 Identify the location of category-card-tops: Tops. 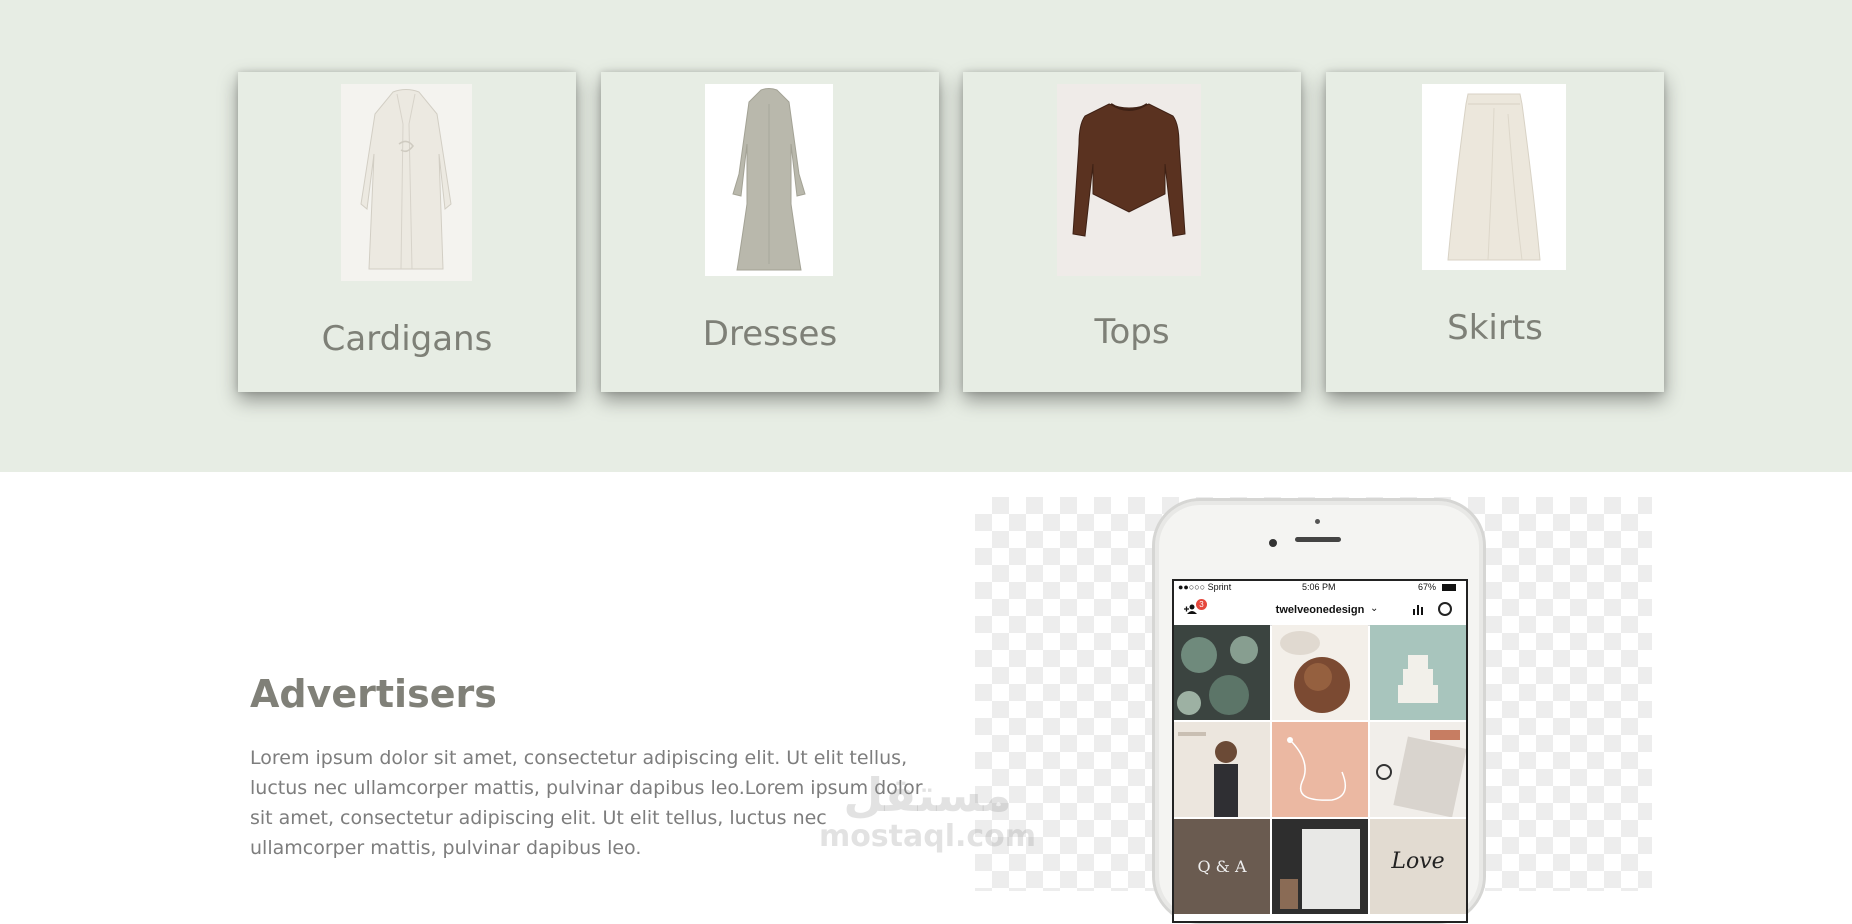
(1132, 232).